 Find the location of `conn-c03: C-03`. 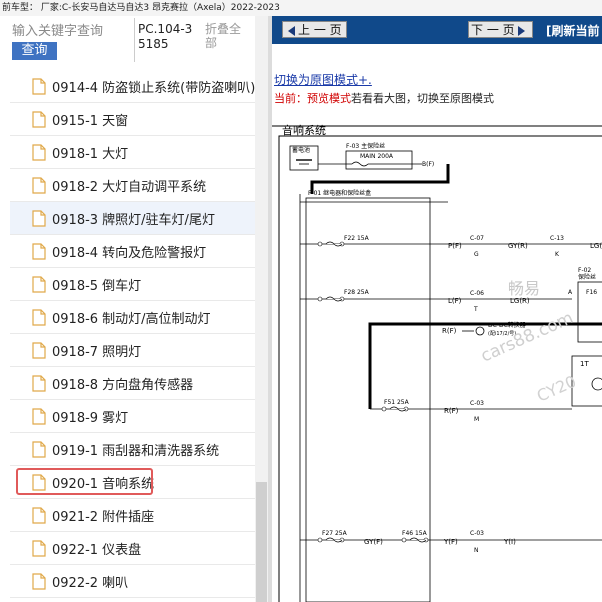

conn-c03: C-03 is located at coordinates (477, 403).